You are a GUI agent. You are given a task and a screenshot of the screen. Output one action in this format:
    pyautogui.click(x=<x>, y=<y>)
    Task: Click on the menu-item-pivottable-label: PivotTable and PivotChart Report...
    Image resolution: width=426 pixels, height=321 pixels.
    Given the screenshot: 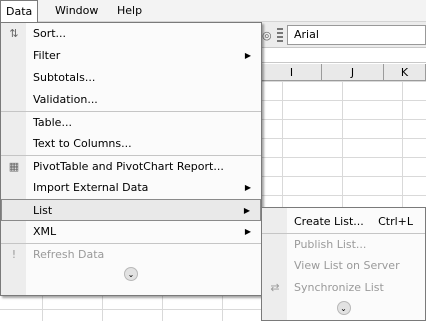 What is the action you would take?
    pyautogui.click(x=128, y=166)
    